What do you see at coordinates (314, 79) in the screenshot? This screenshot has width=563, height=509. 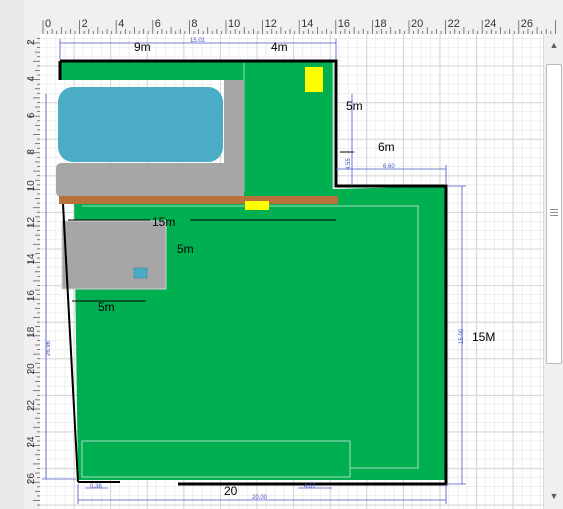 I see `marker-upper` at bounding box center [314, 79].